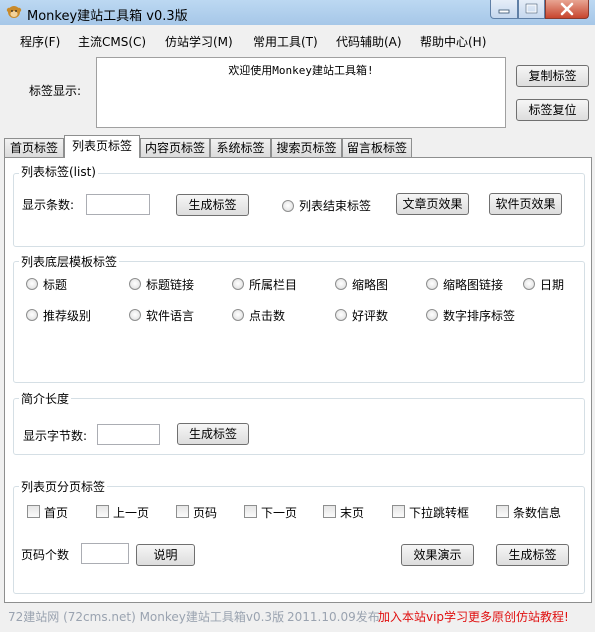 The width and height of the screenshot is (595, 632). Describe the element at coordinates (285, 41) in the screenshot. I see `menu-tools: 常用工具(T)` at that location.